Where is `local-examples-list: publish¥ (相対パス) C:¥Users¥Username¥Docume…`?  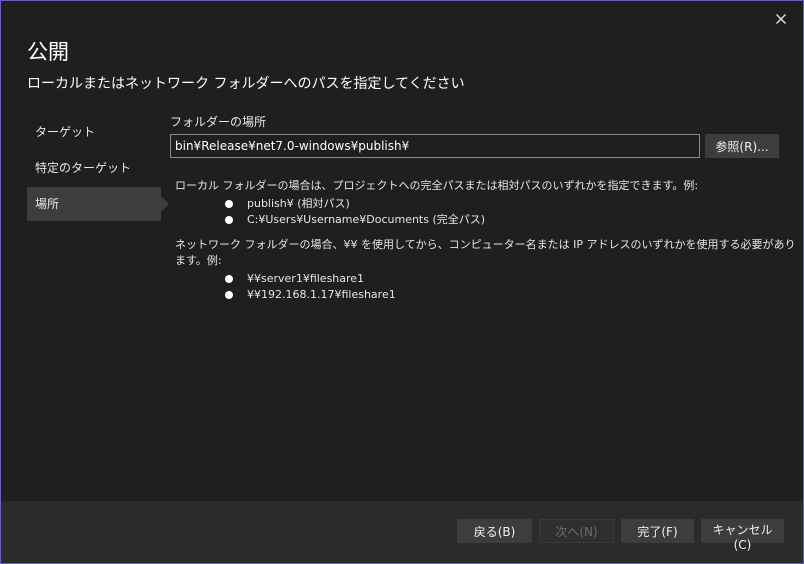
local-examples-list: publish¥ (相対パス) C:¥Users¥Username¥Docume… is located at coordinates (436, 212).